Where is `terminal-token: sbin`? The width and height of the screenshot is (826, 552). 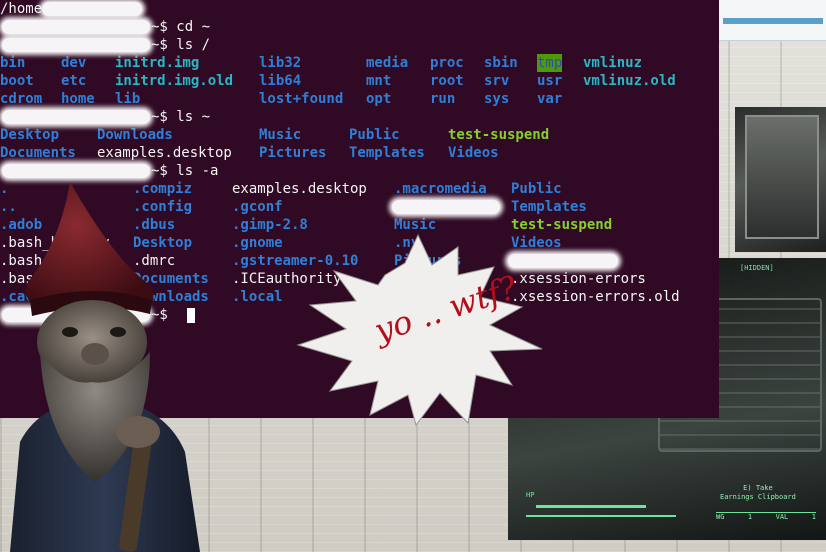
terminal-token: sbin is located at coordinates (501, 63).